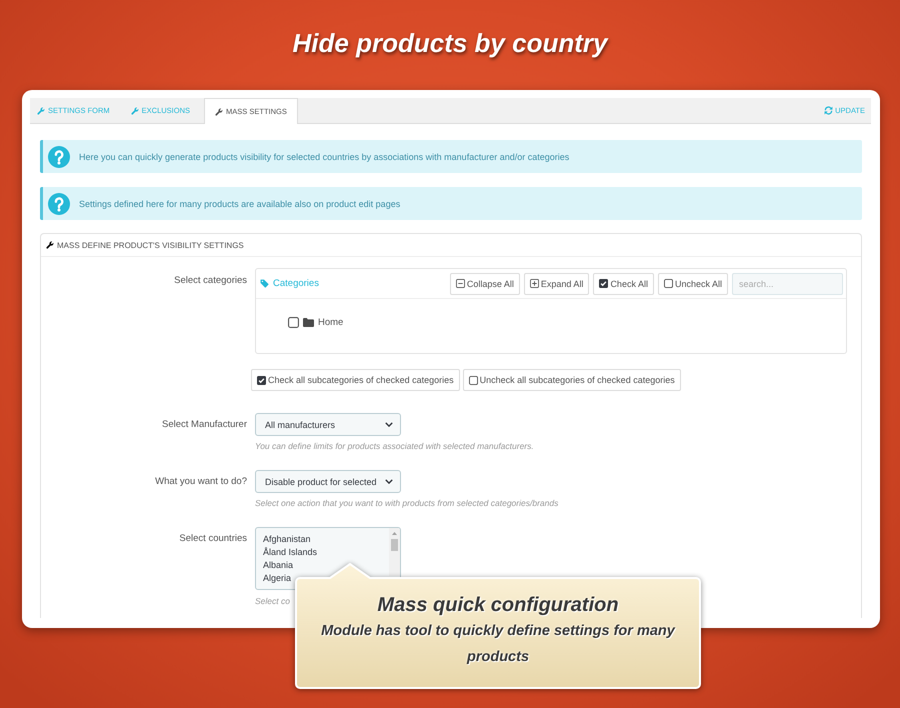 The height and width of the screenshot is (708, 900). What do you see at coordinates (308, 322) in the screenshot?
I see `folder-icon` at bounding box center [308, 322].